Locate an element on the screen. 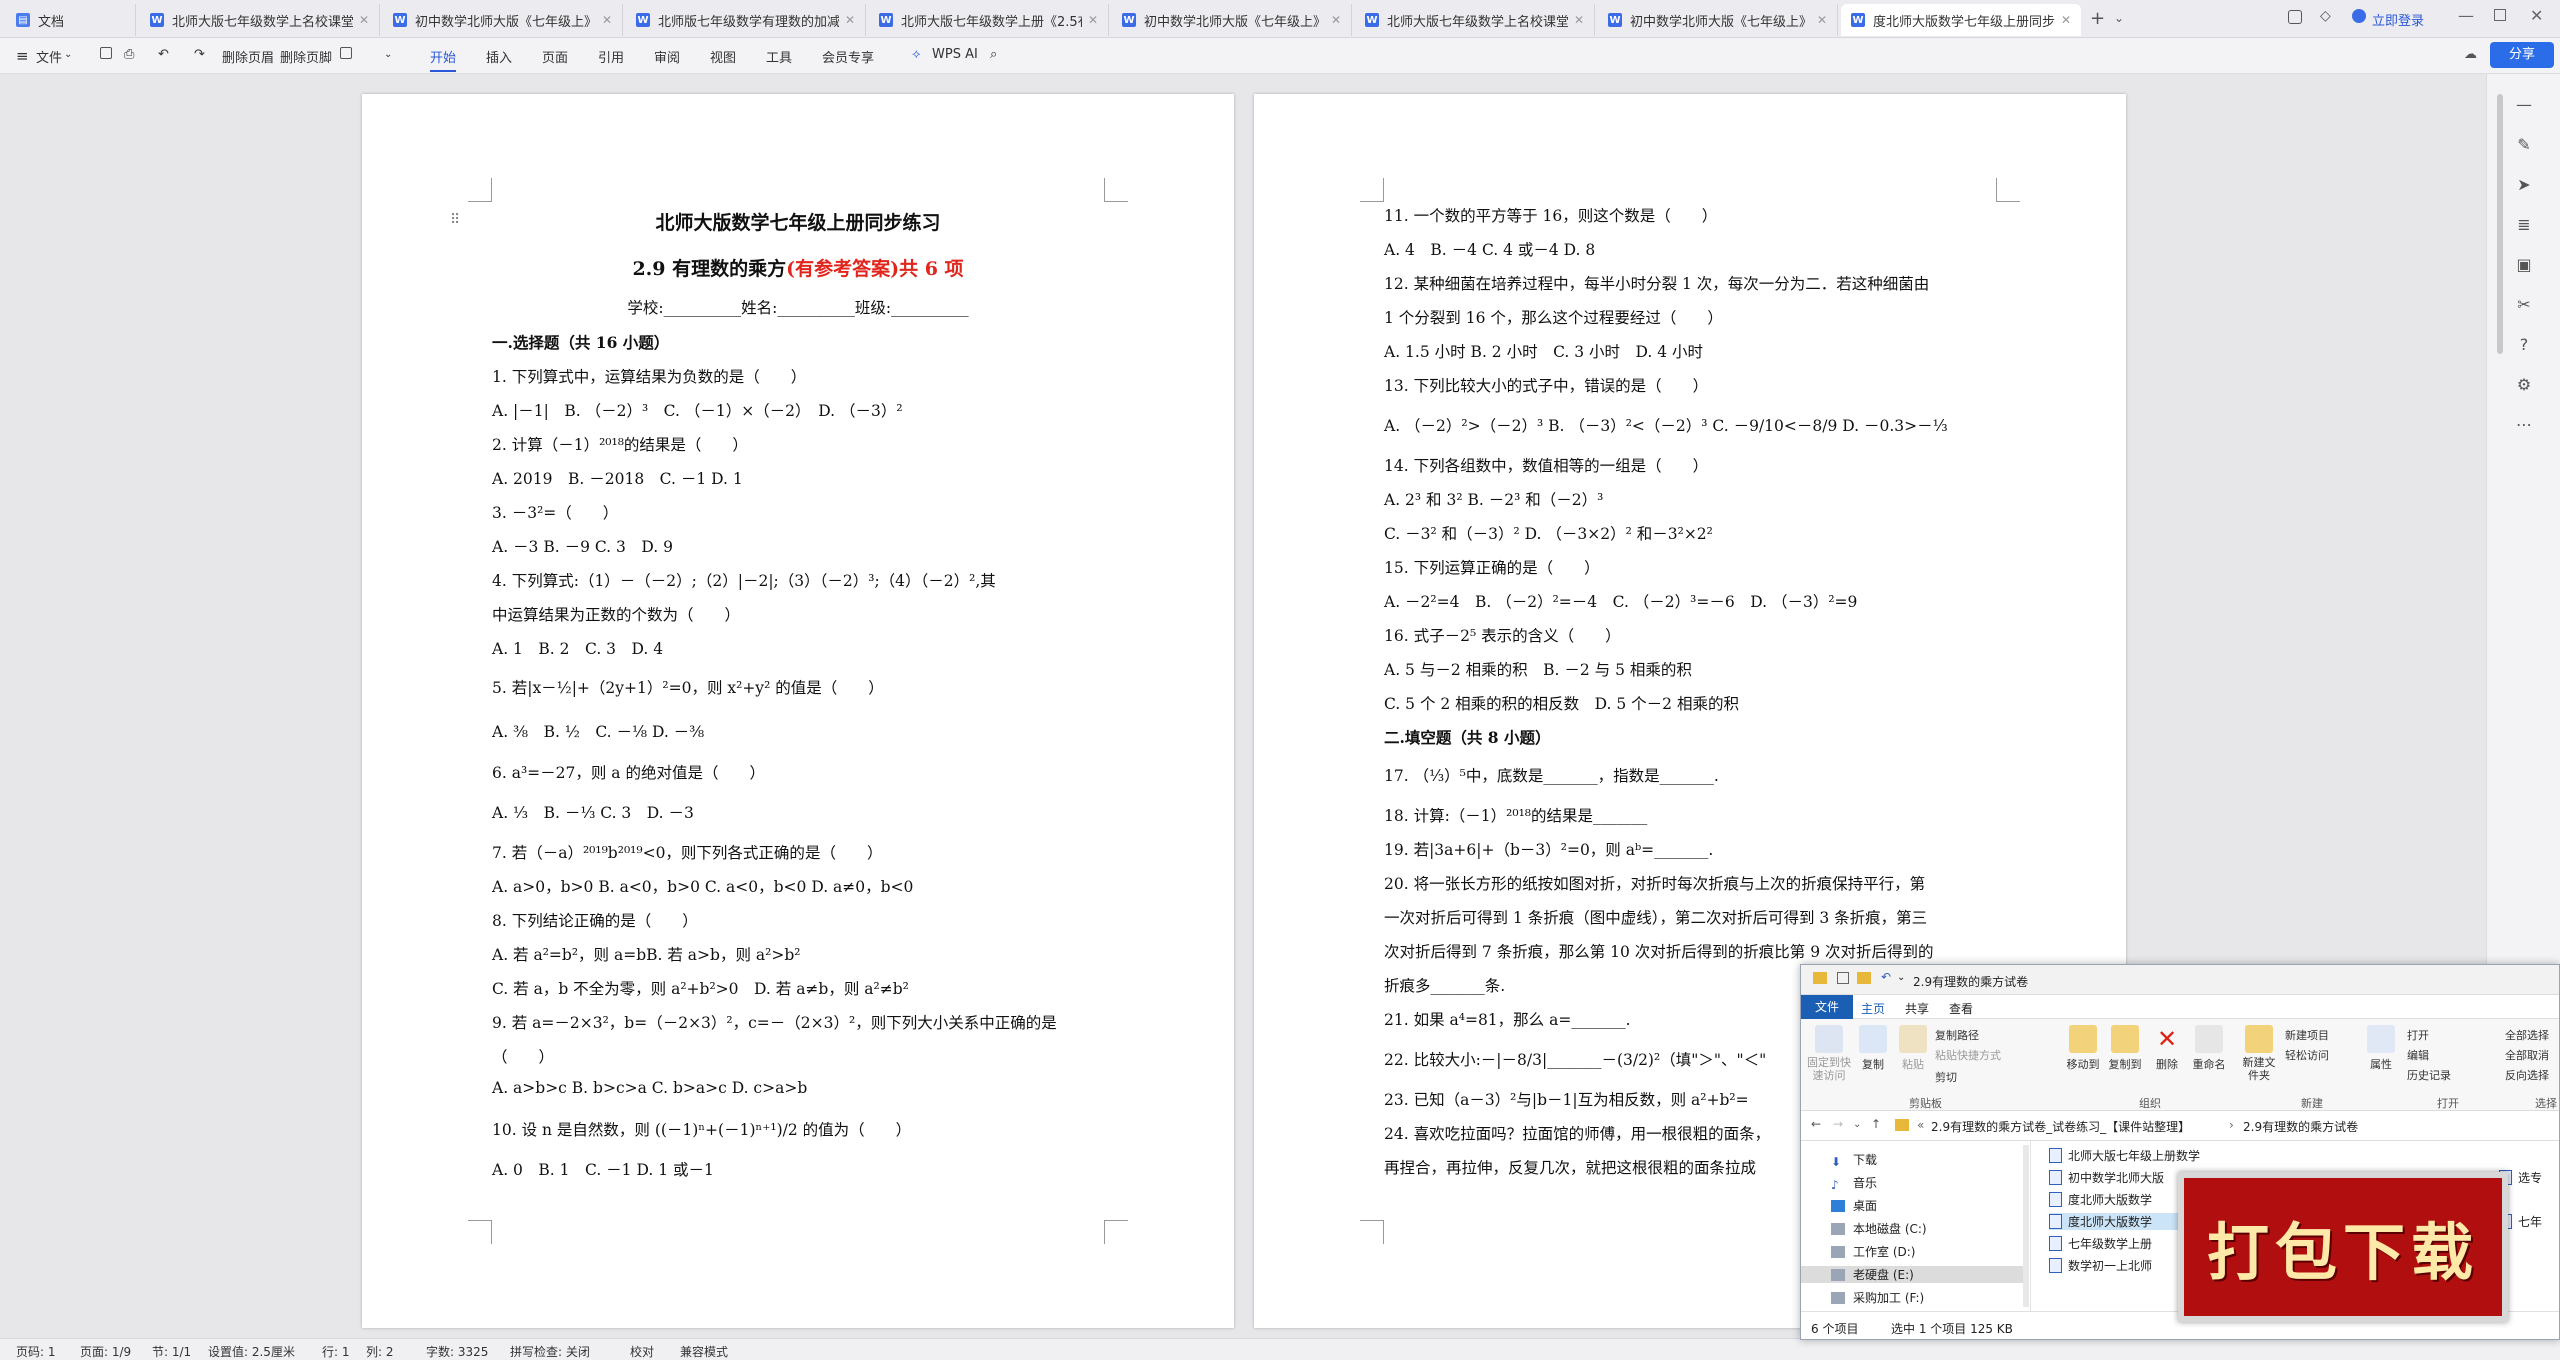 Image resolution: width=2560 pixels, height=1360 pixels. status-row: 行: 1 is located at coordinates (336, 1351).